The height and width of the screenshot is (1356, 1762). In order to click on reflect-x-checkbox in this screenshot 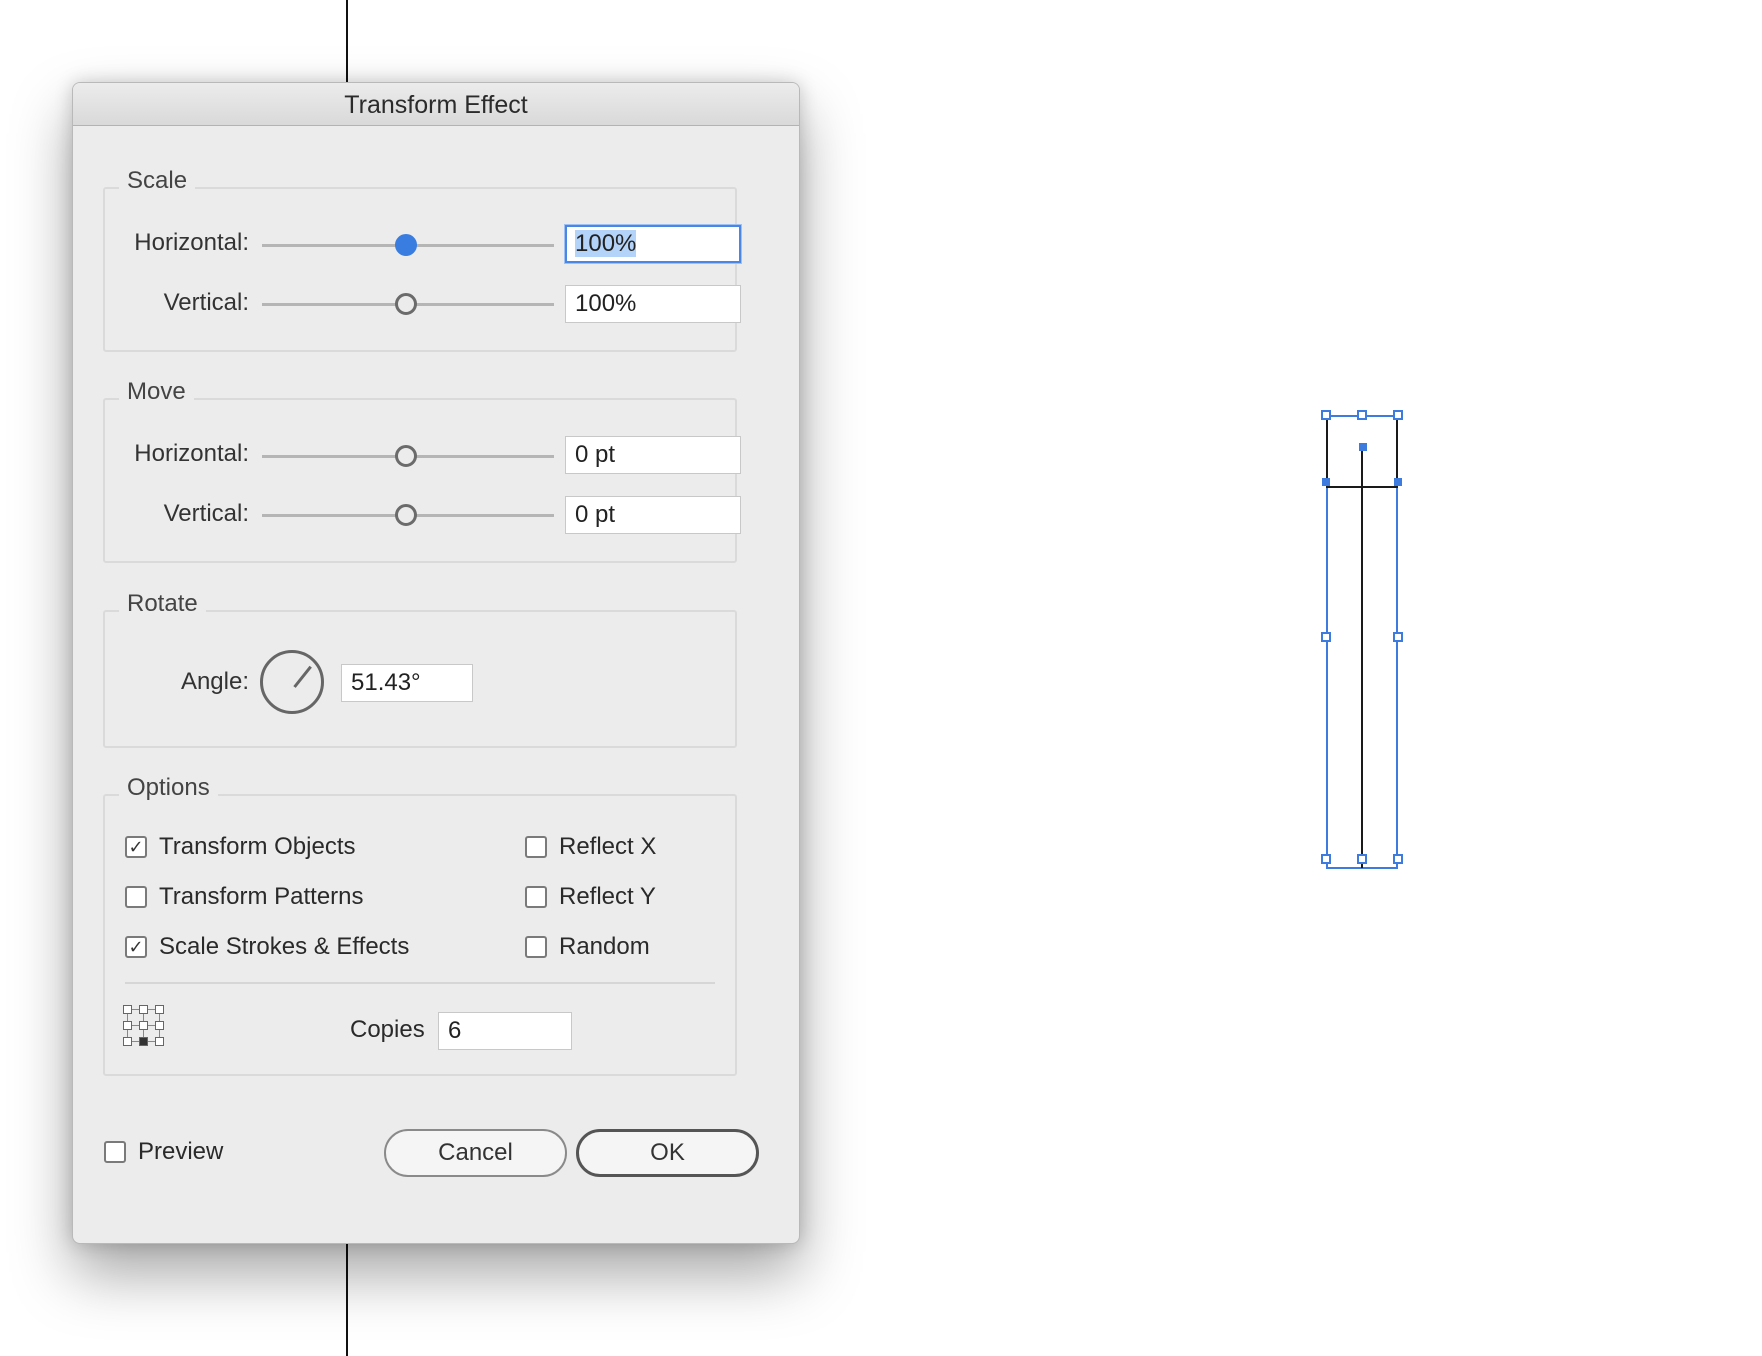, I will do `click(536, 847)`.